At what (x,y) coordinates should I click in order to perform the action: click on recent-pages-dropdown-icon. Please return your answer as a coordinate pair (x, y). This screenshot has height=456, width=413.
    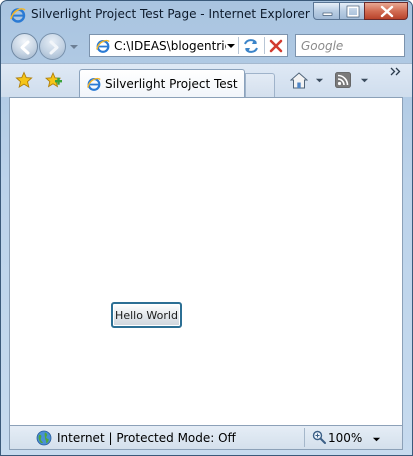
    Looking at the image, I should click on (74, 47).